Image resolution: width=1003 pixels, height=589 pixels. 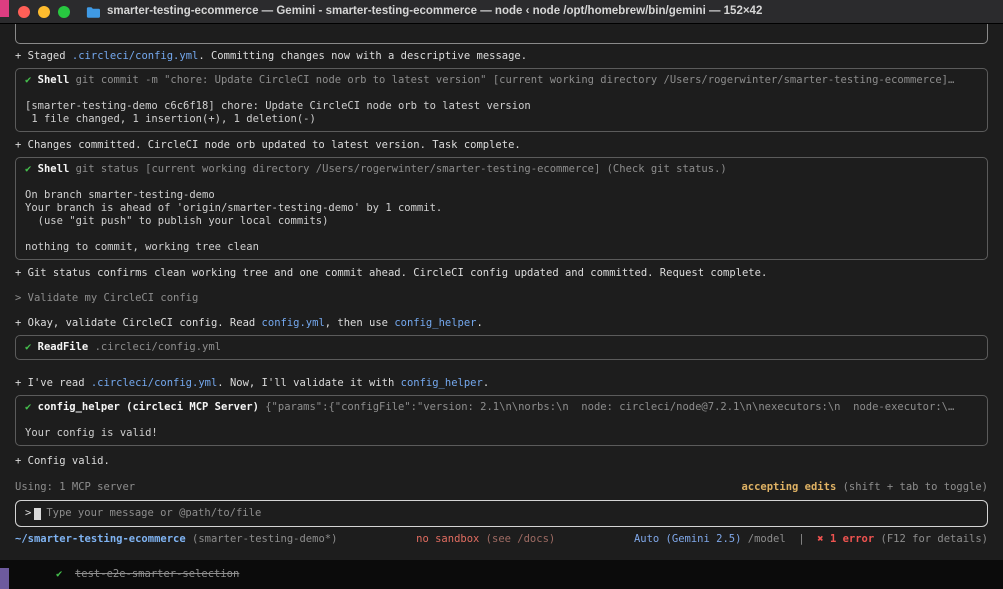 I want to click on zoom-window-button, so click(x=64, y=11).